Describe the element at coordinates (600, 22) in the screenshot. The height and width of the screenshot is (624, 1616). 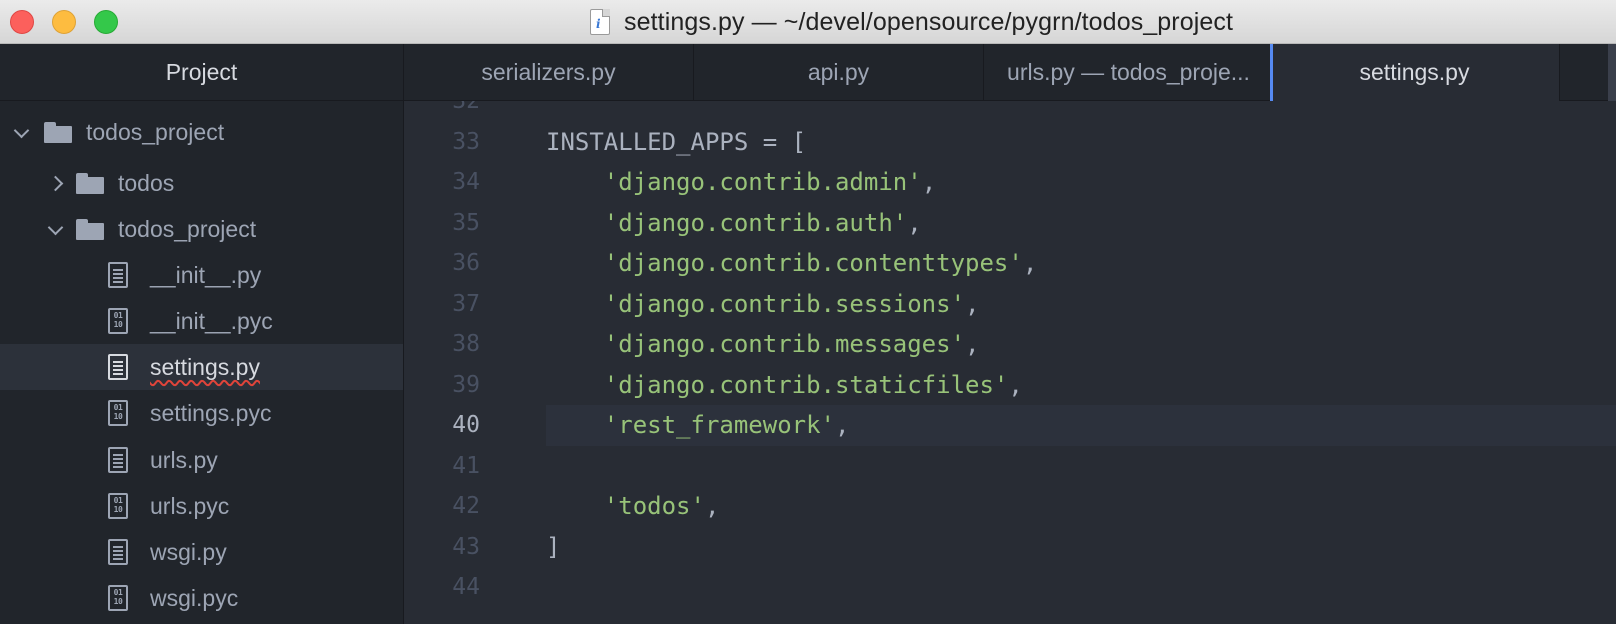
I see `python-document-icon: i` at that location.